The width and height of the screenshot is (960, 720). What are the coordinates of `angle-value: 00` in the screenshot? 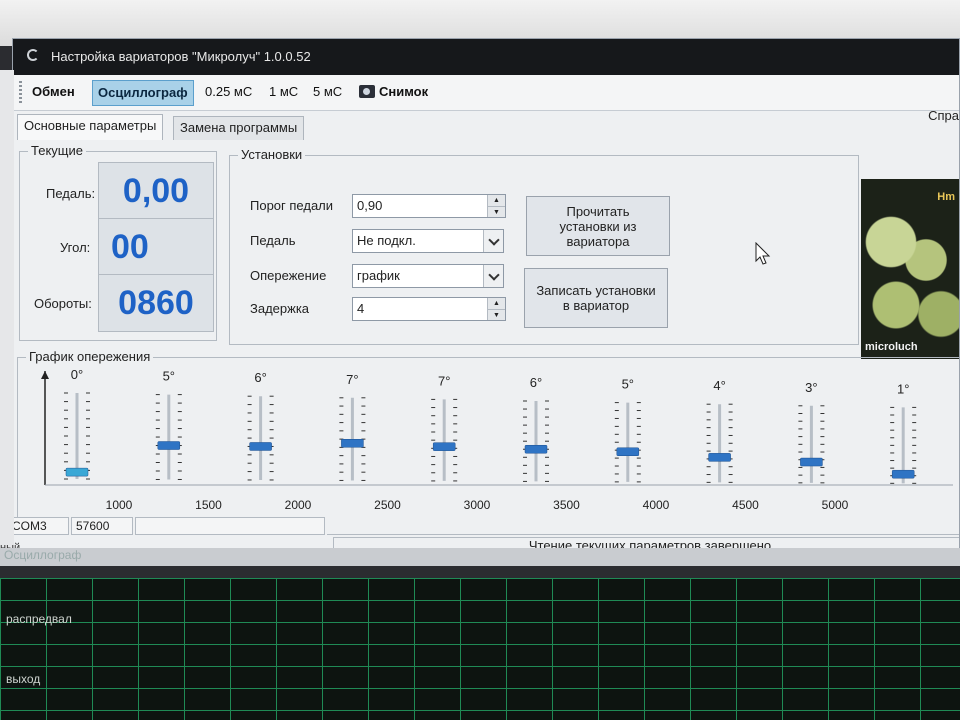 It's located at (156, 247).